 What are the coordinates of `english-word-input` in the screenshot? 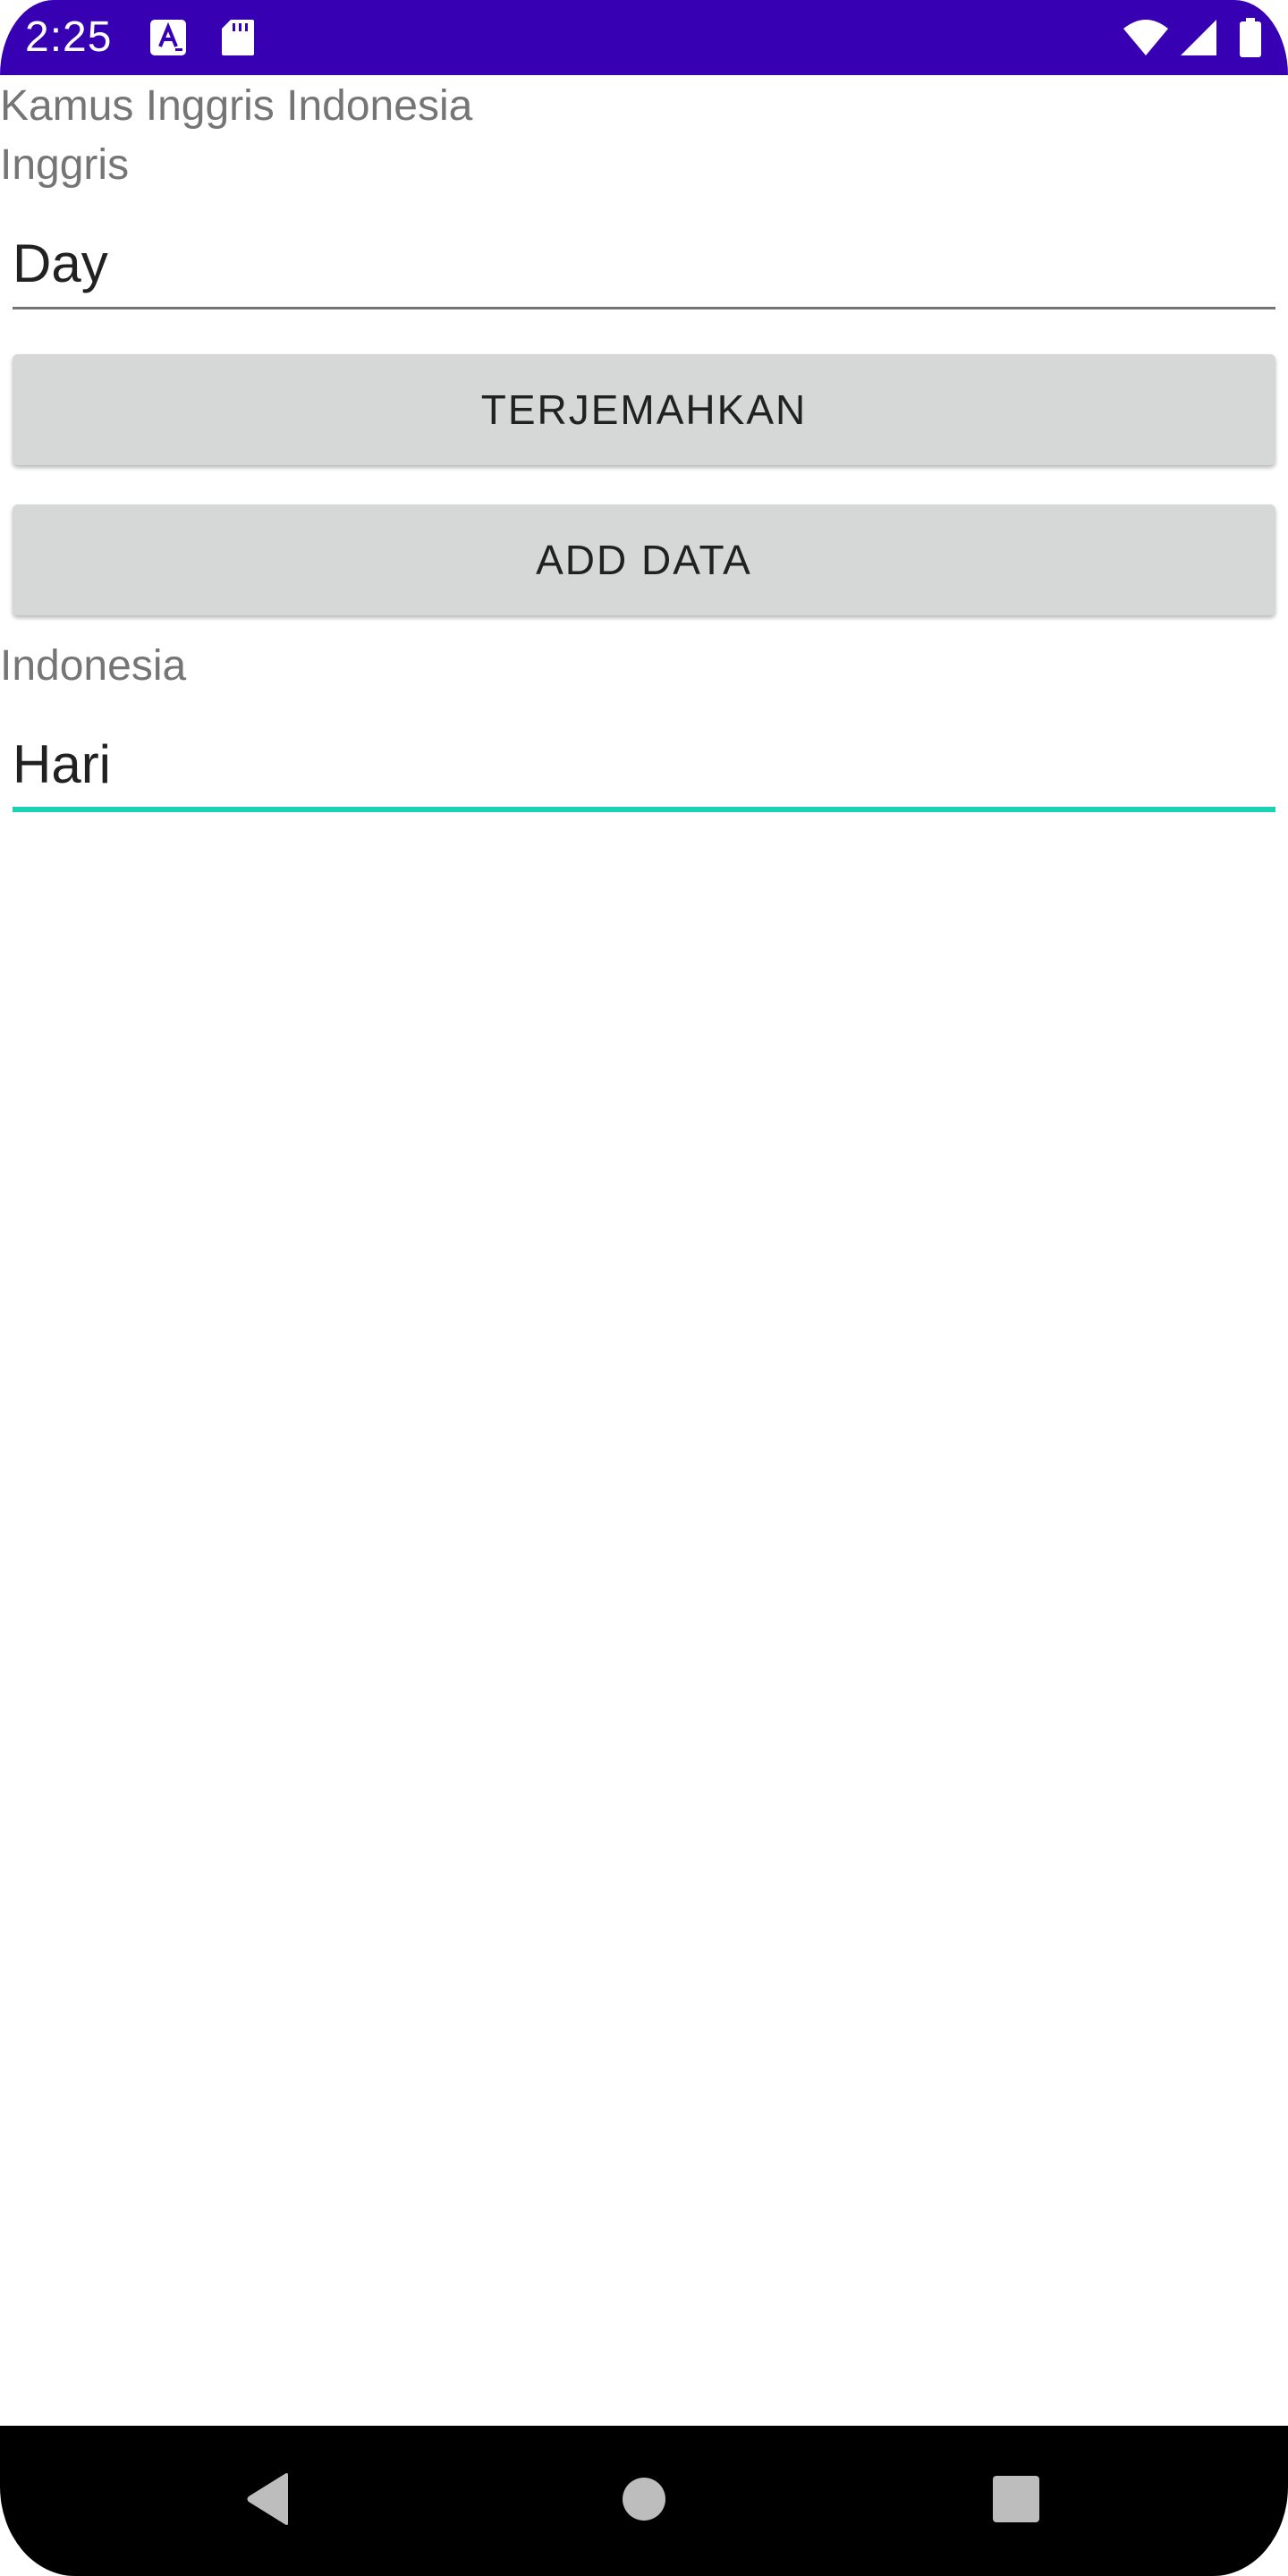 It's located at (644, 264).